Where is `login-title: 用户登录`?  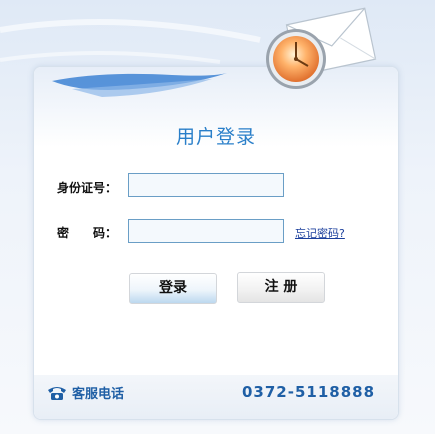
login-title: 用户登录 is located at coordinates (215, 137).